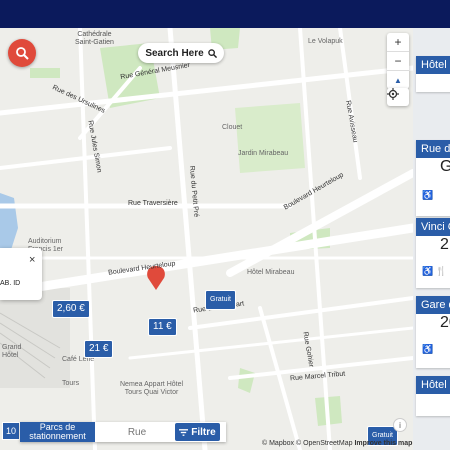 The width and height of the screenshot is (450, 450). What do you see at coordinates (433, 227) in the screenshot?
I see `result-card-title: Vinci C` at bounding box center [433, 227].